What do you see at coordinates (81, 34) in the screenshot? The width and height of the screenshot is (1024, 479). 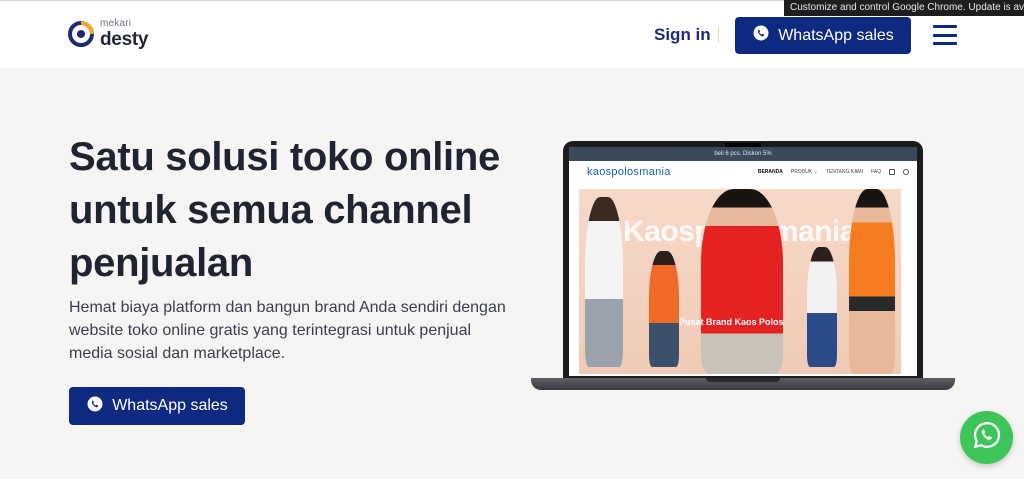 I see `desty-logo-icon` at bounding box center [81, 34].